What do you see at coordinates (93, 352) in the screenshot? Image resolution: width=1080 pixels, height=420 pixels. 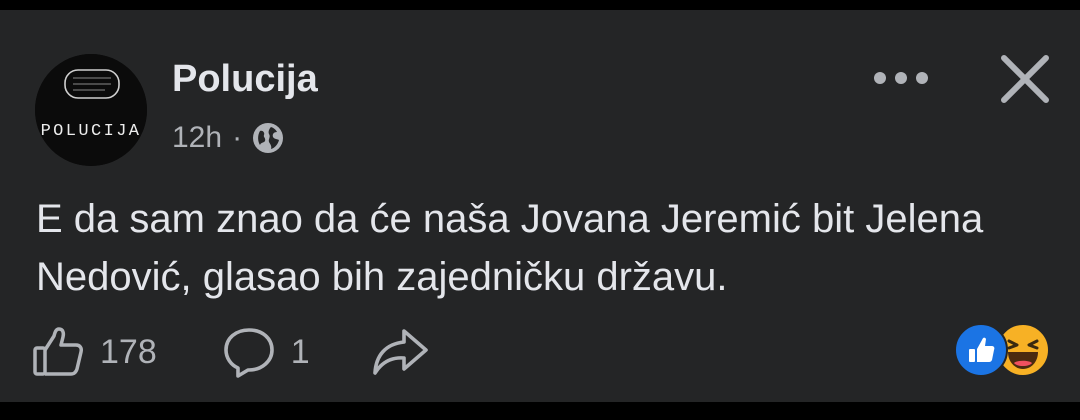 I see `like-button: 178` at bounding box center [93, 352].